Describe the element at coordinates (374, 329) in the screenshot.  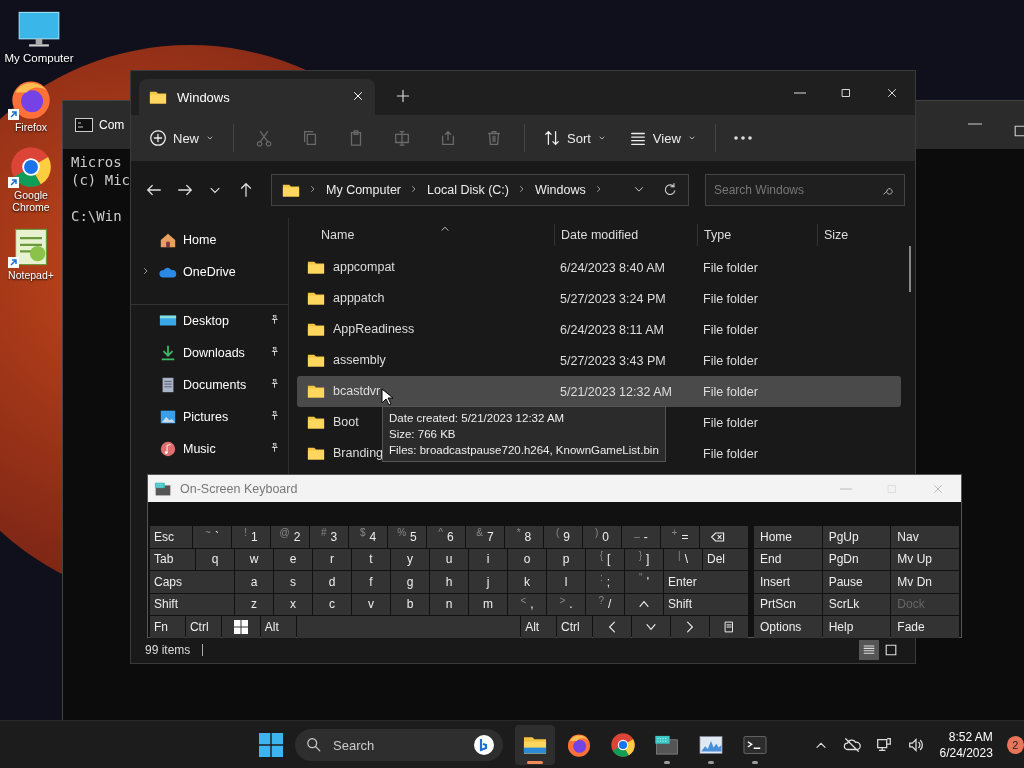
I see `file-name: AppReadiness` at that location.